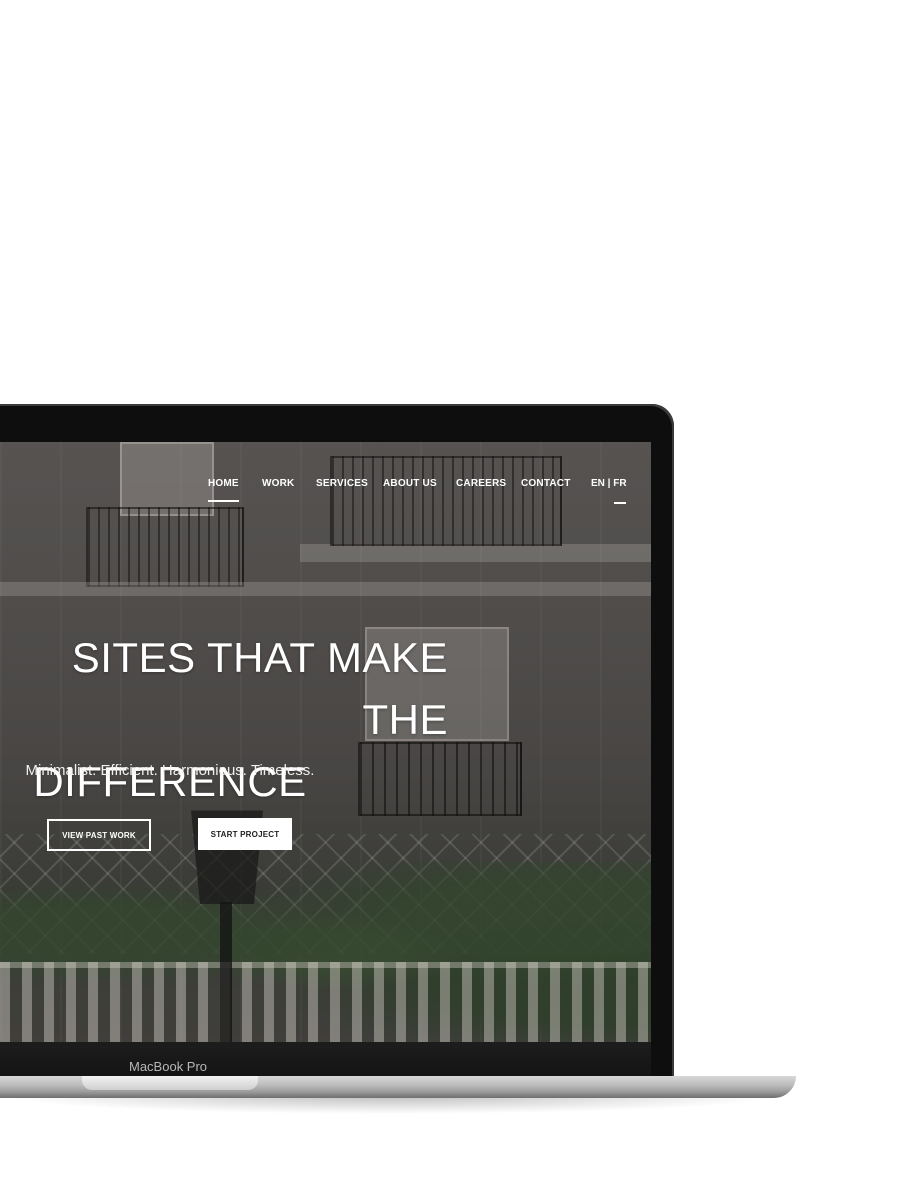  What do you see at coordinates (99, 835) in the screenshot?
I see `view-past-work-button: VIEW PAST WORK` at bounding box center [99, 835].